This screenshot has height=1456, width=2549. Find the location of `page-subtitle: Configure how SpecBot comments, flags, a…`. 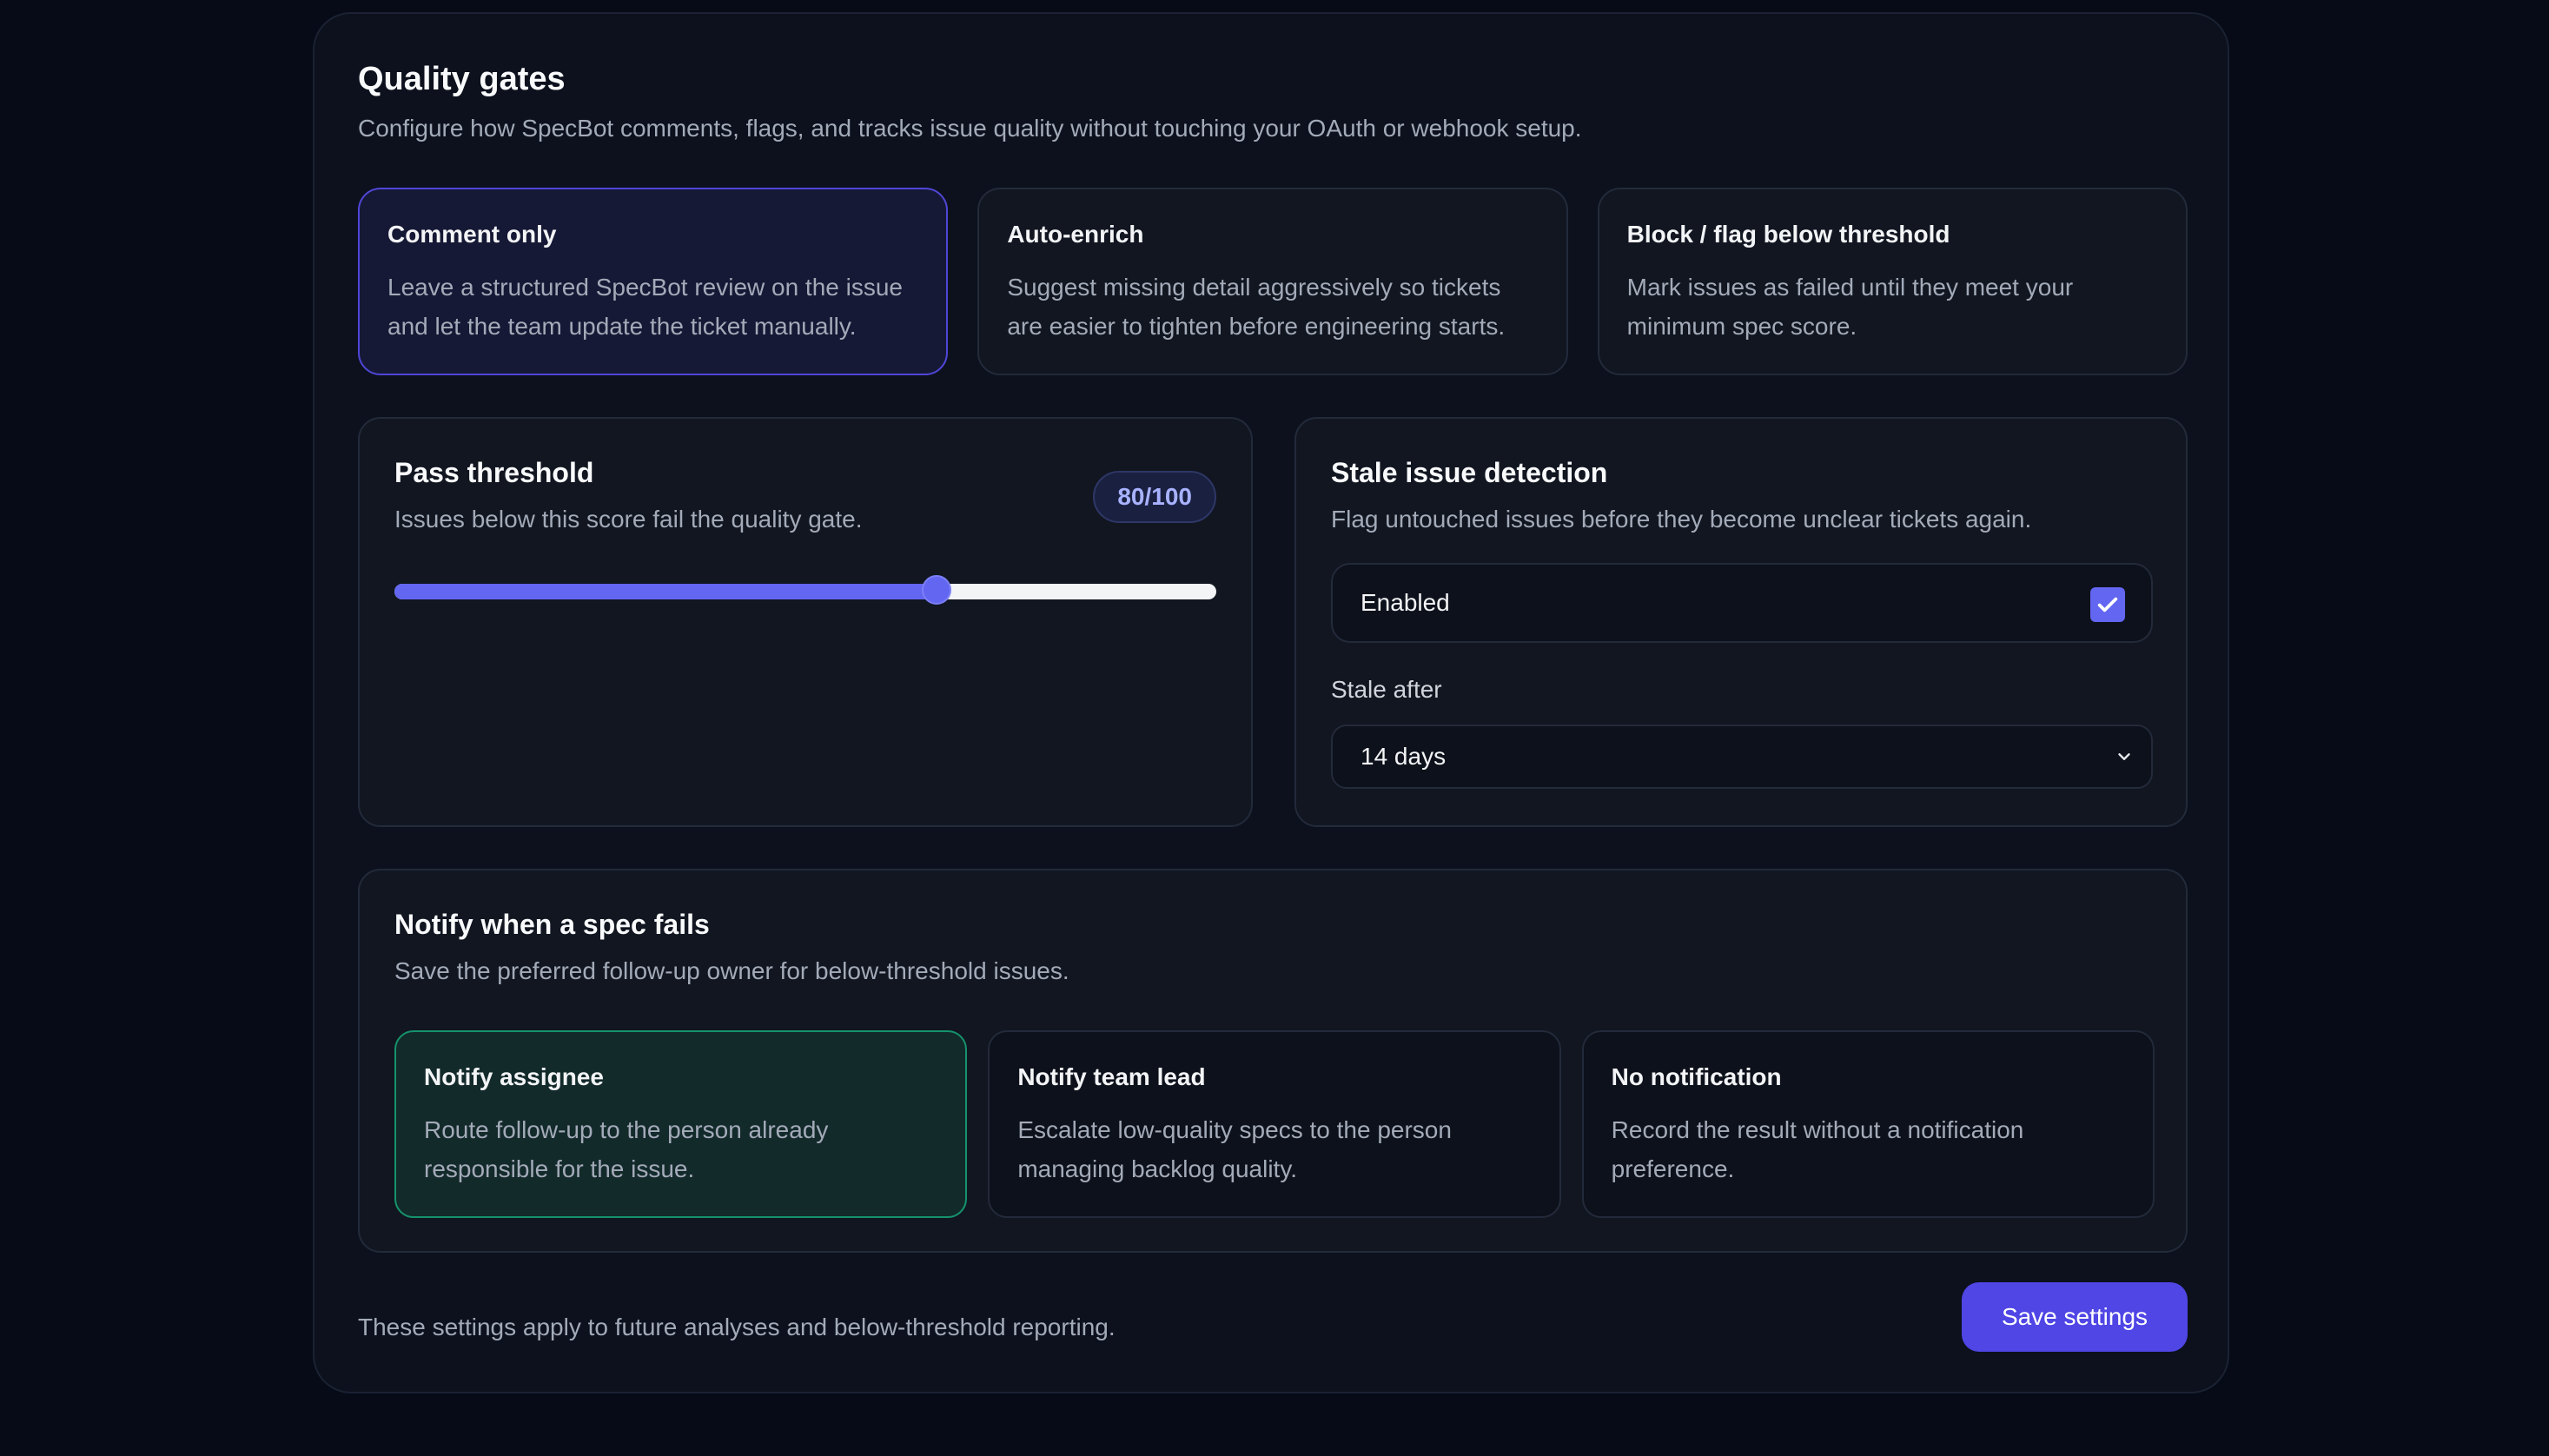

page-subtitle: Configure how SpecBot comments, flags, a… is located at coordinates (970, 128).